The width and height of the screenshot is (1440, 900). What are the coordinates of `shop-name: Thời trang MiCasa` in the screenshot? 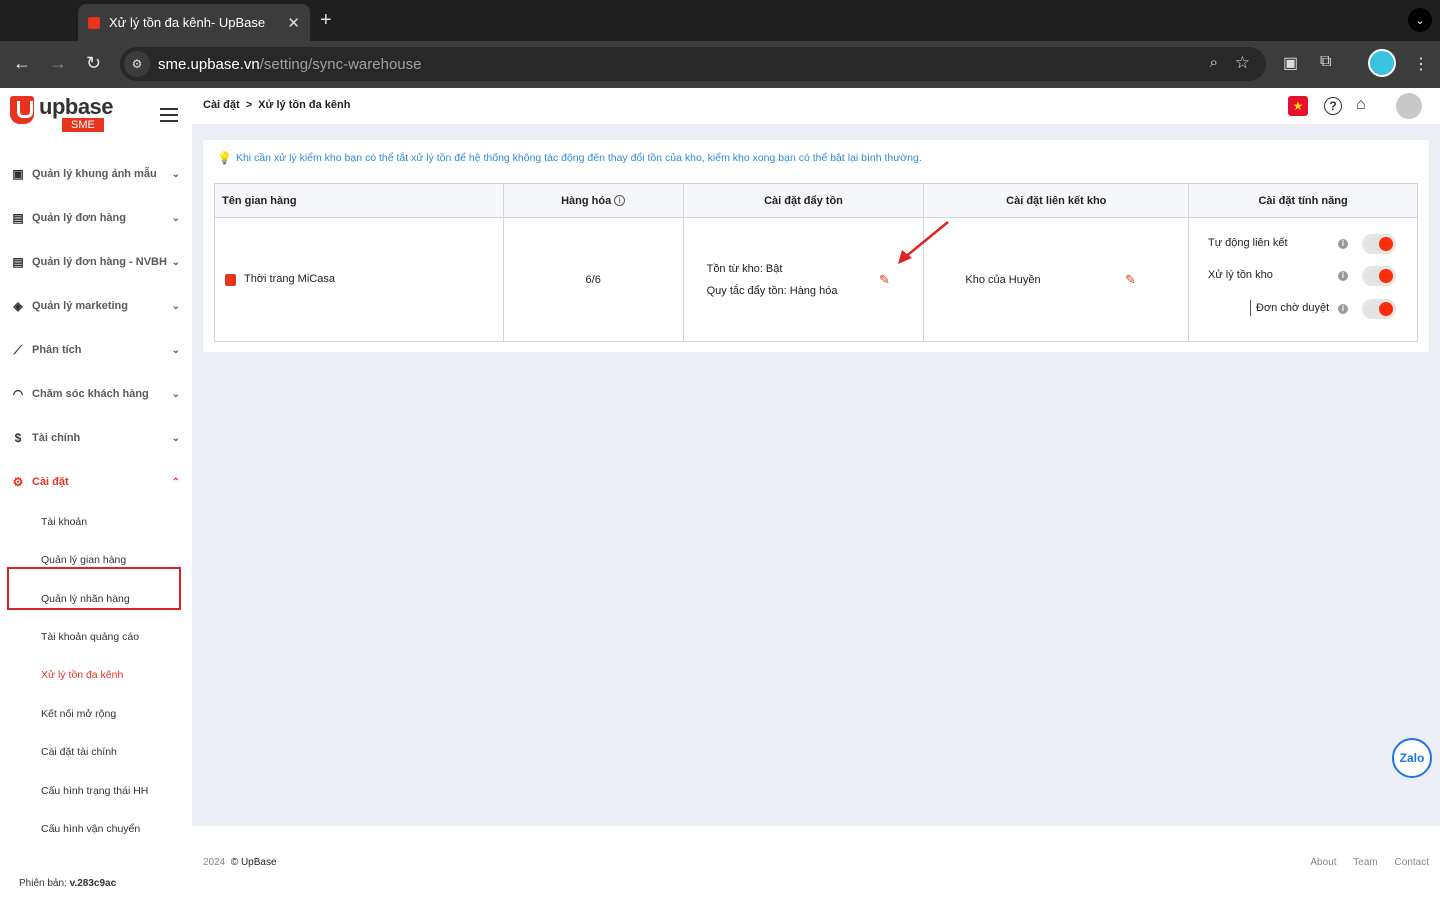 It's located at (289, 279).